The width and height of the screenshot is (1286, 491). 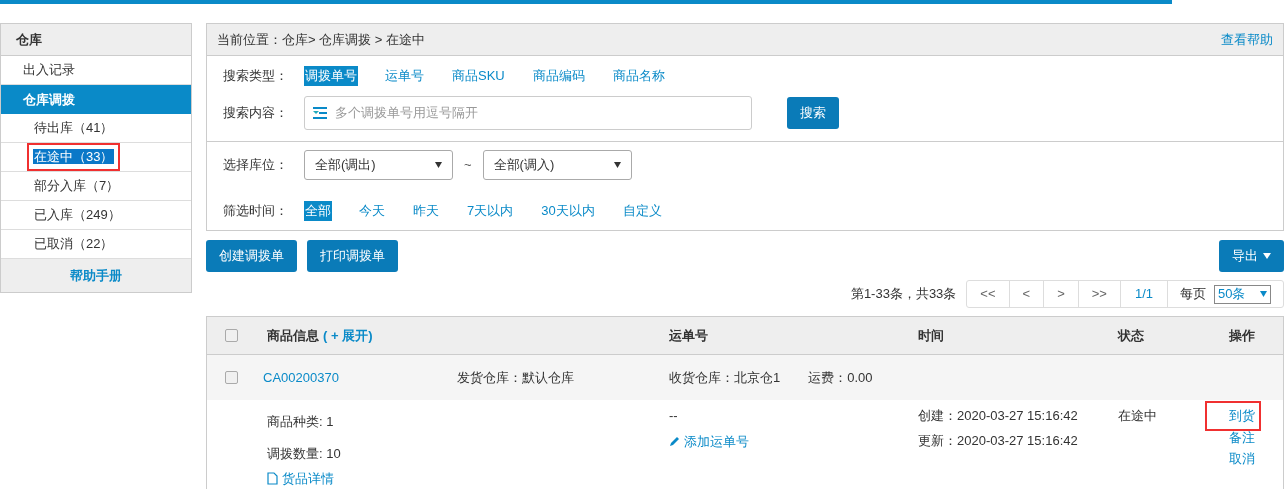 What do you see at coordinates (515, 377) in the screenshot?
I see `table-cell-text: 发货仓库：默认仓库` at bounding box center [515, 377].